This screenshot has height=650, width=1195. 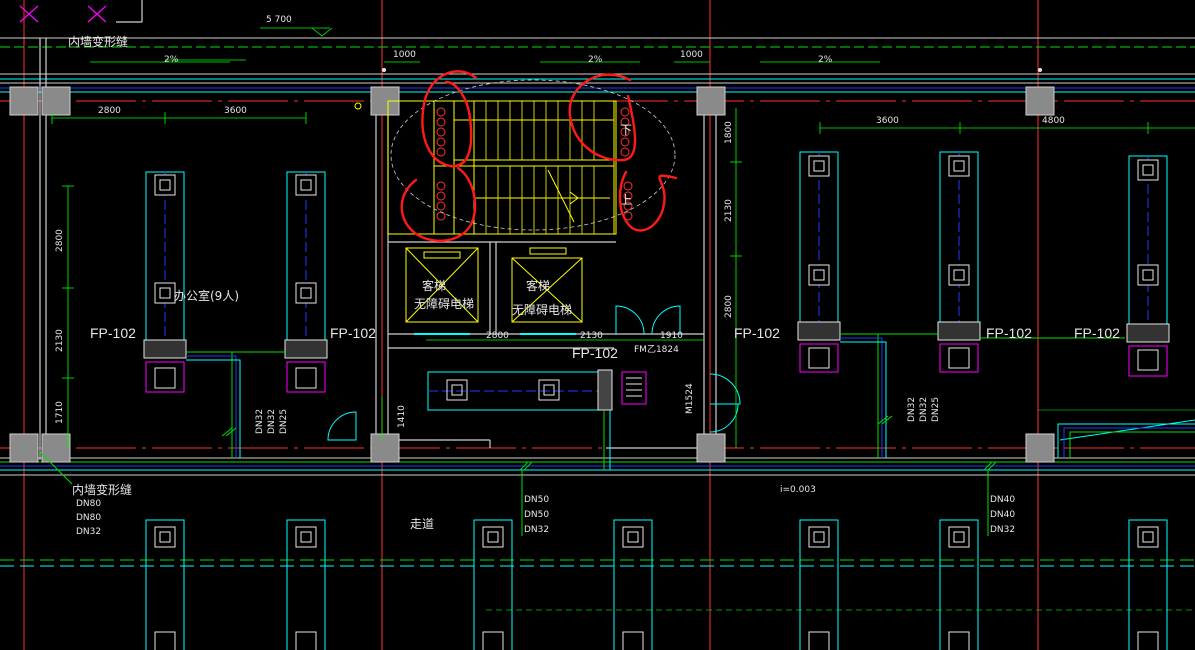 What do you see at coordinates (729, 210) in the screenshot?
I see `dim-stair-h-2: 2130` at bounding box center [729, 210].